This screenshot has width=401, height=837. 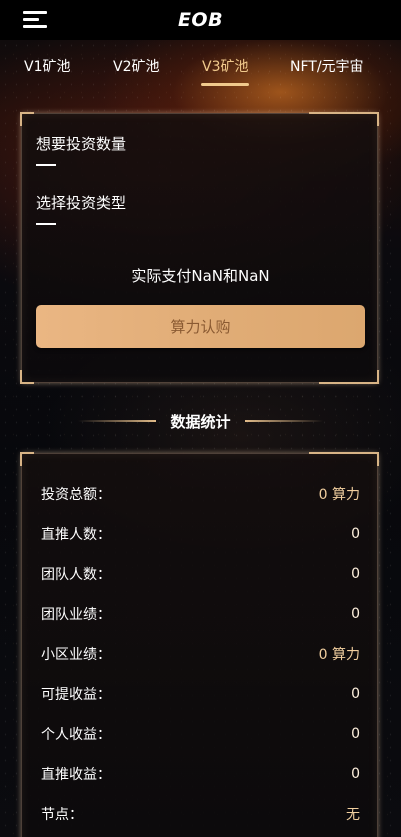 I want to click on stat-label: 个人收益：, so click(x=76, y=735).